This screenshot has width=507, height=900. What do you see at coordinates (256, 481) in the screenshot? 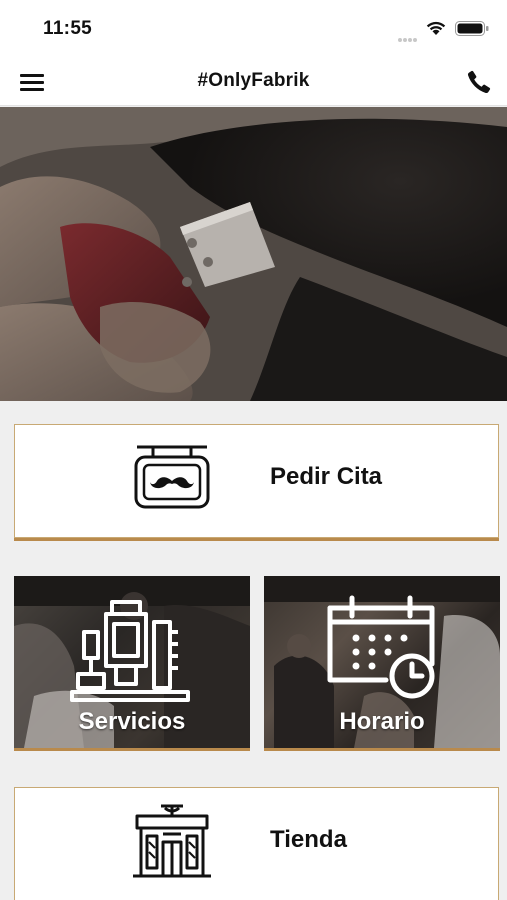
I see `pedir-cita-button: Pedir Cita` at bounding box center [256, 481].